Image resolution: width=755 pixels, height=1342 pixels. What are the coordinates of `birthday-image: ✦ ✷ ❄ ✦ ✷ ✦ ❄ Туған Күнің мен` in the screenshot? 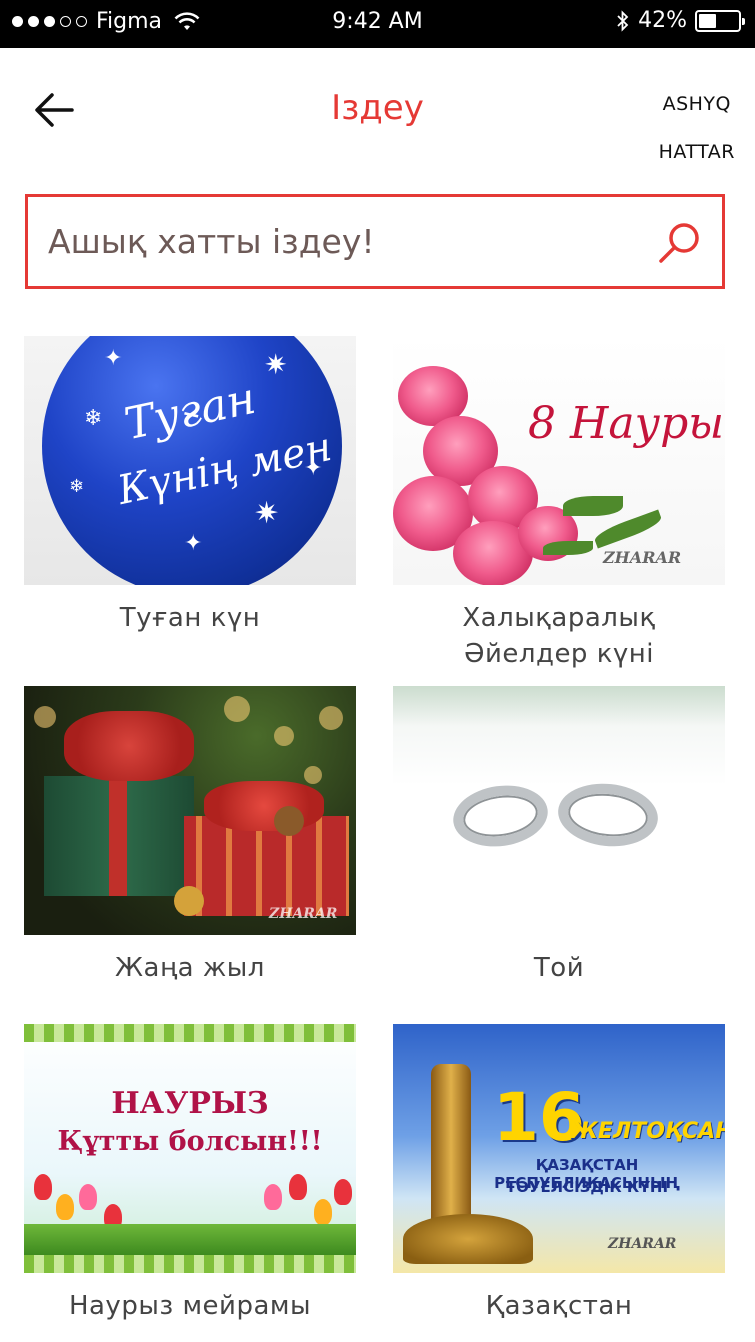 It's located at (190, 460).